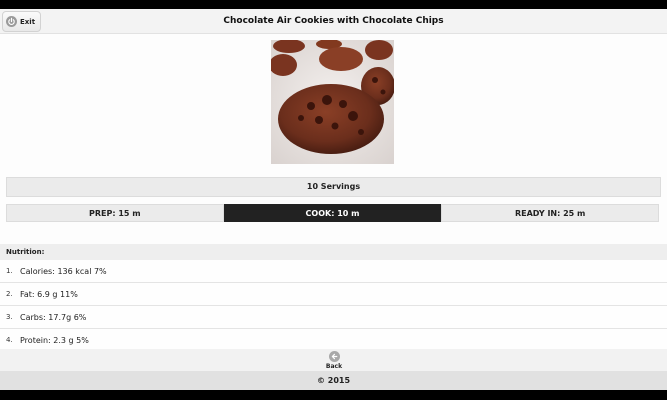  What do you see at coordinates (53, 317) in the screenshot?
I see `item-text: Carbs: 17.7g 6%` at bounding box center [53, 317].